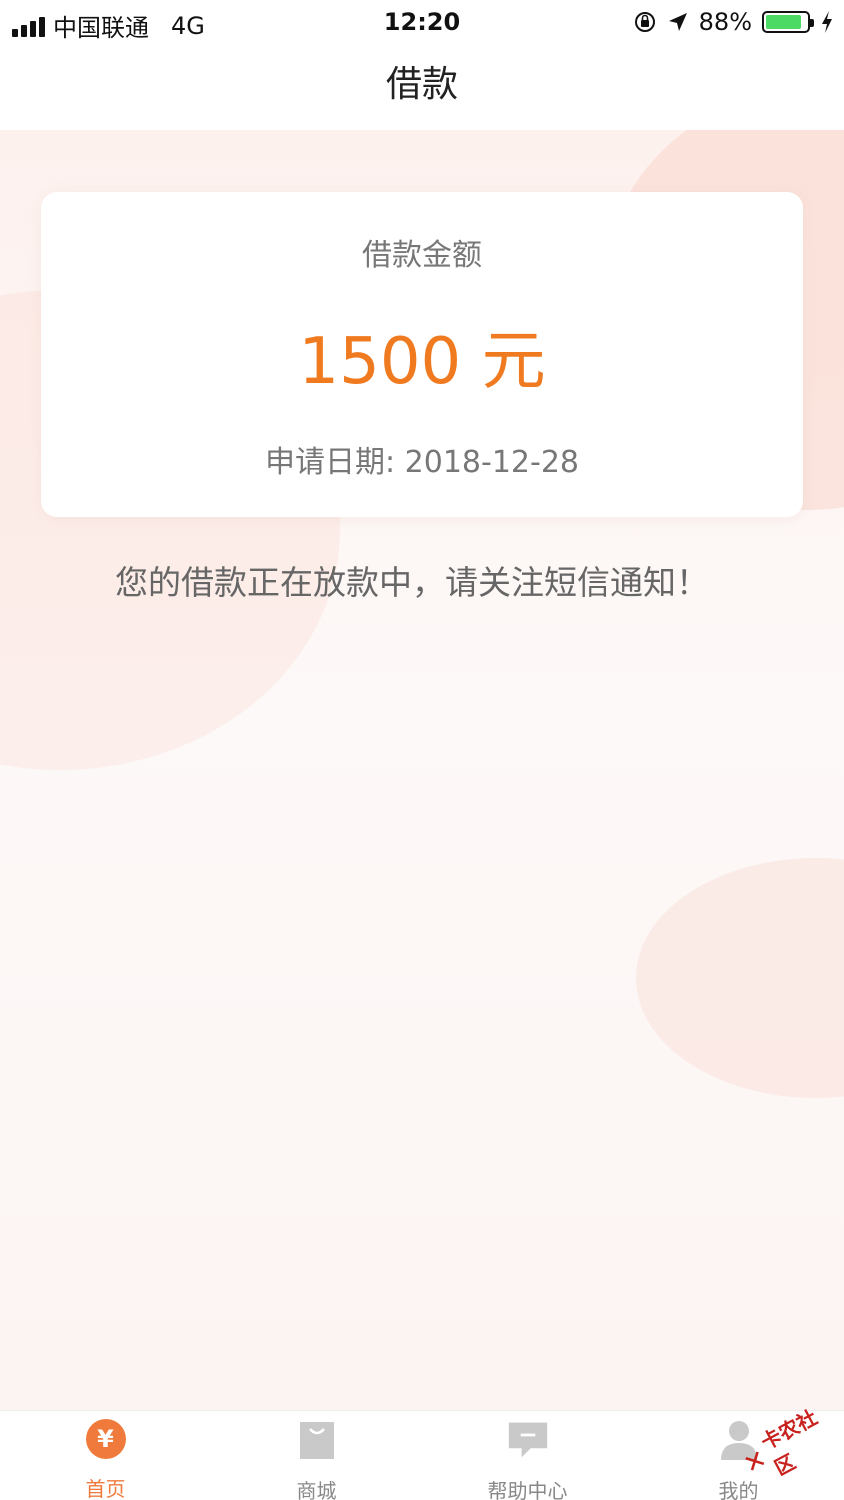  I want to click on tab-mall: 商城, so click(316, 1455).